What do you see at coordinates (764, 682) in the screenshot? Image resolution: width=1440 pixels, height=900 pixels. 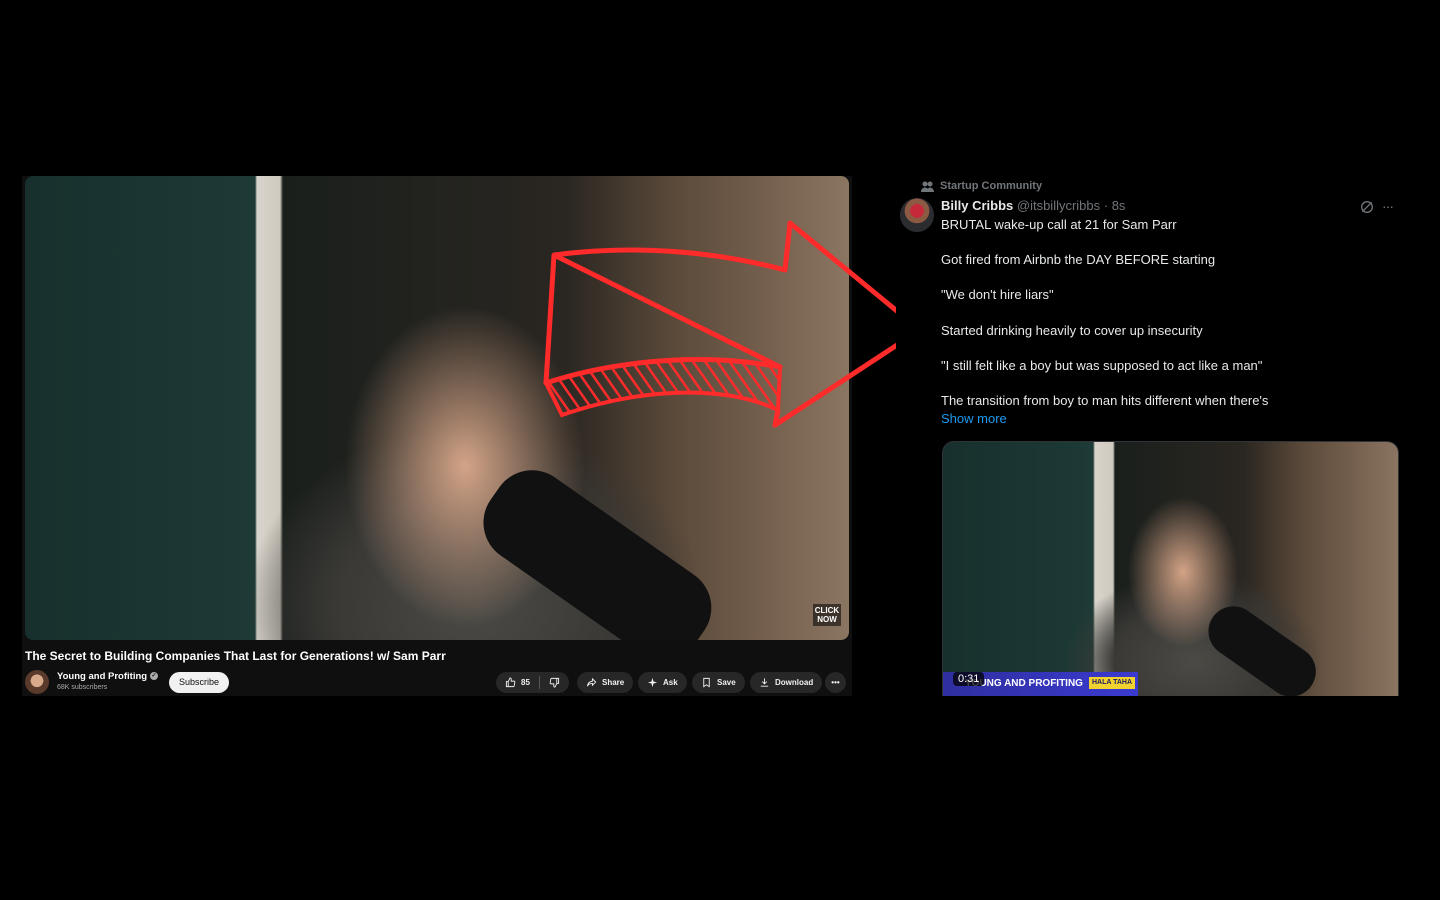 I see `download-icon` at bounding box center [764, 682].